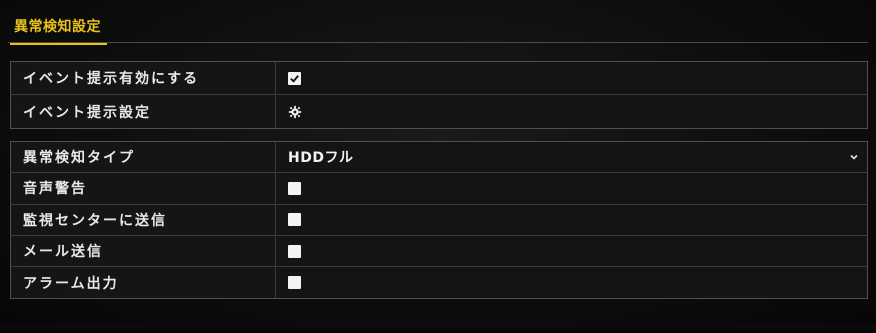 The height and width of the screenshot is (333, 876). I want to click on audible-warning-row: 音声警告, so click(439, 189).